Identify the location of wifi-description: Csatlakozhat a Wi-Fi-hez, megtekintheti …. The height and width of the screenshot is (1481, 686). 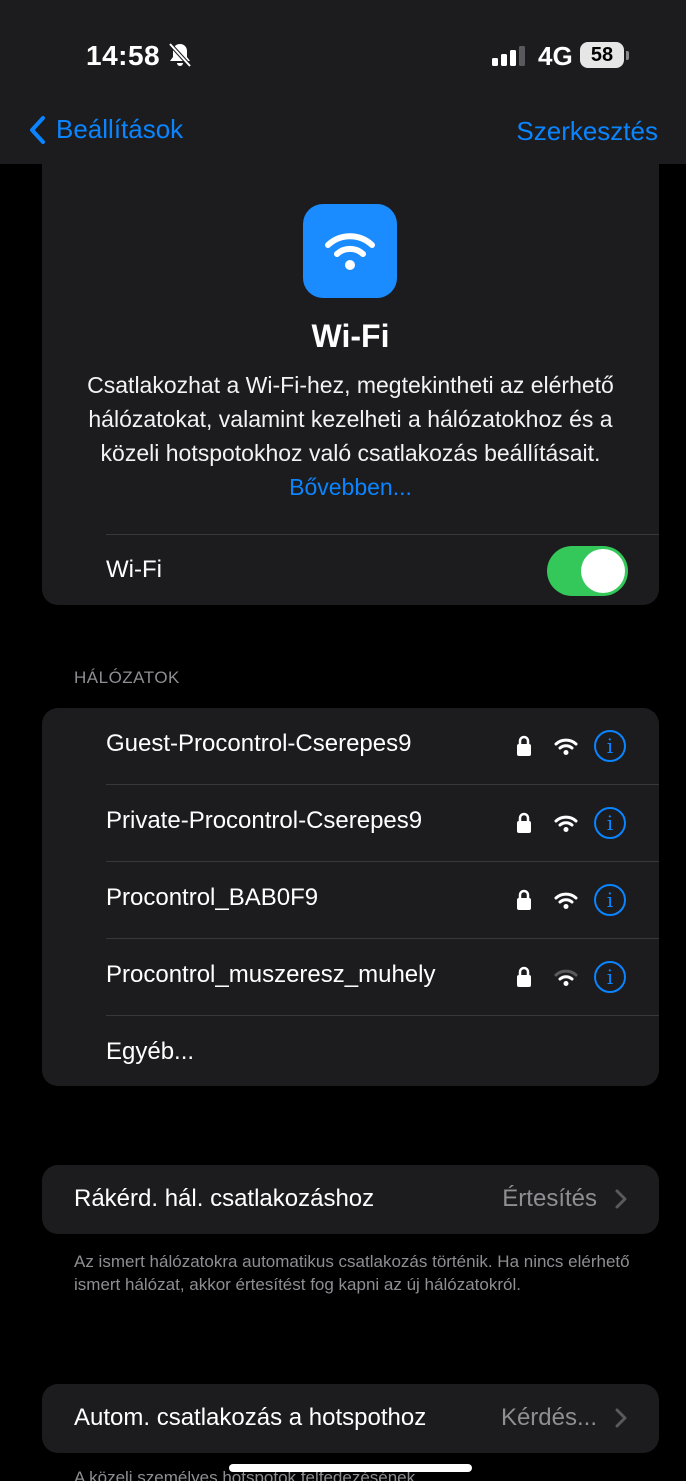
(350, 436).